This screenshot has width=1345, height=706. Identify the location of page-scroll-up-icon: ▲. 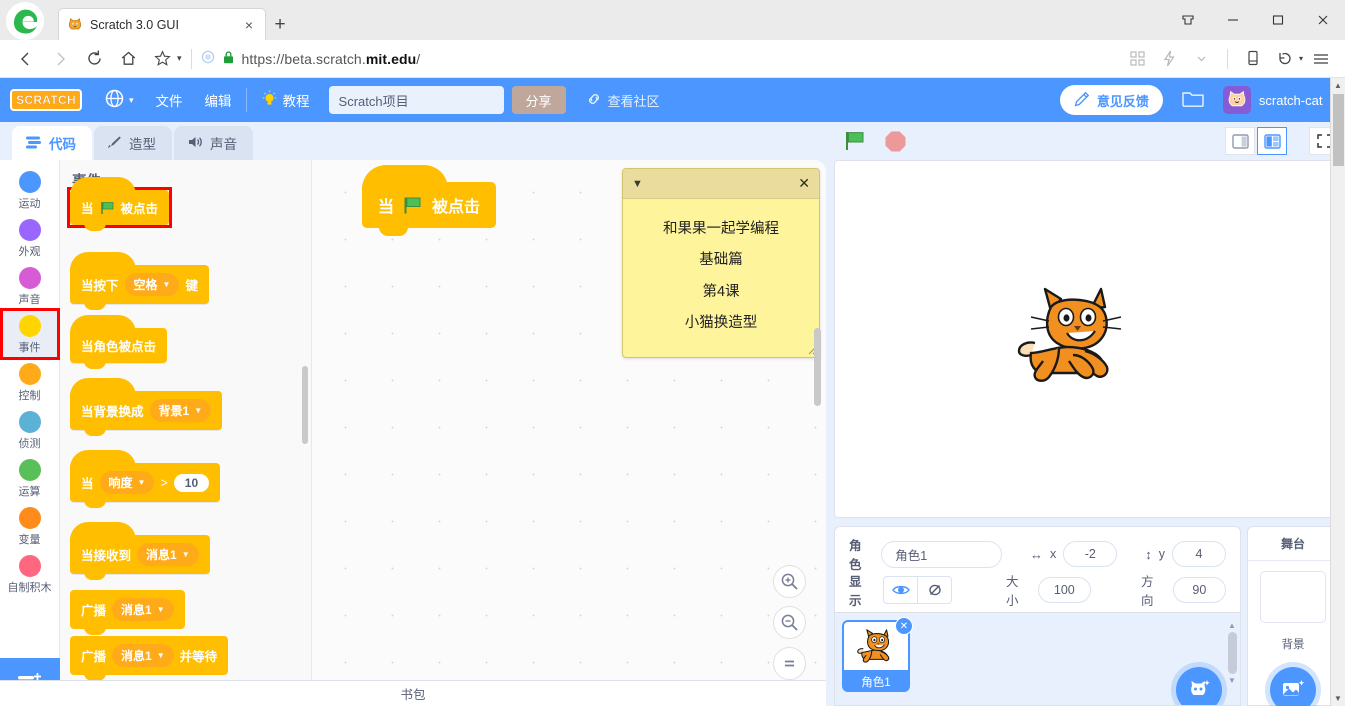
(1338, 85).